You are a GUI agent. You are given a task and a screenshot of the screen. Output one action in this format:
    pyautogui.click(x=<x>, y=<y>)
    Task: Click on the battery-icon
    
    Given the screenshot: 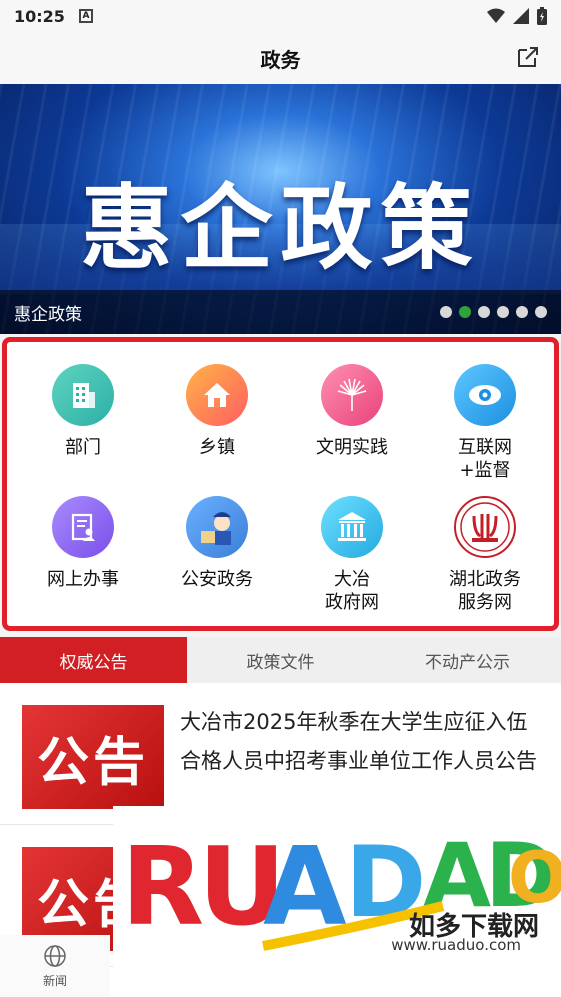 What is the action you would take?
    pyautogui.click(x=542, y=16)
    